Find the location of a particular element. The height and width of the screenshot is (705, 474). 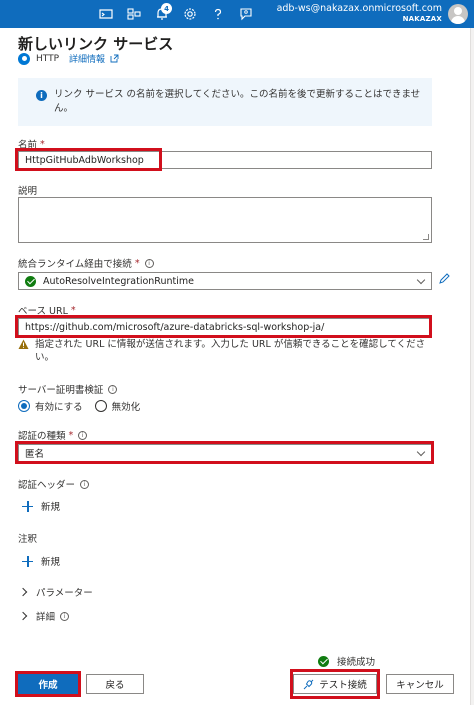

base-url-highlight-box is located at coordinates (223, 326).